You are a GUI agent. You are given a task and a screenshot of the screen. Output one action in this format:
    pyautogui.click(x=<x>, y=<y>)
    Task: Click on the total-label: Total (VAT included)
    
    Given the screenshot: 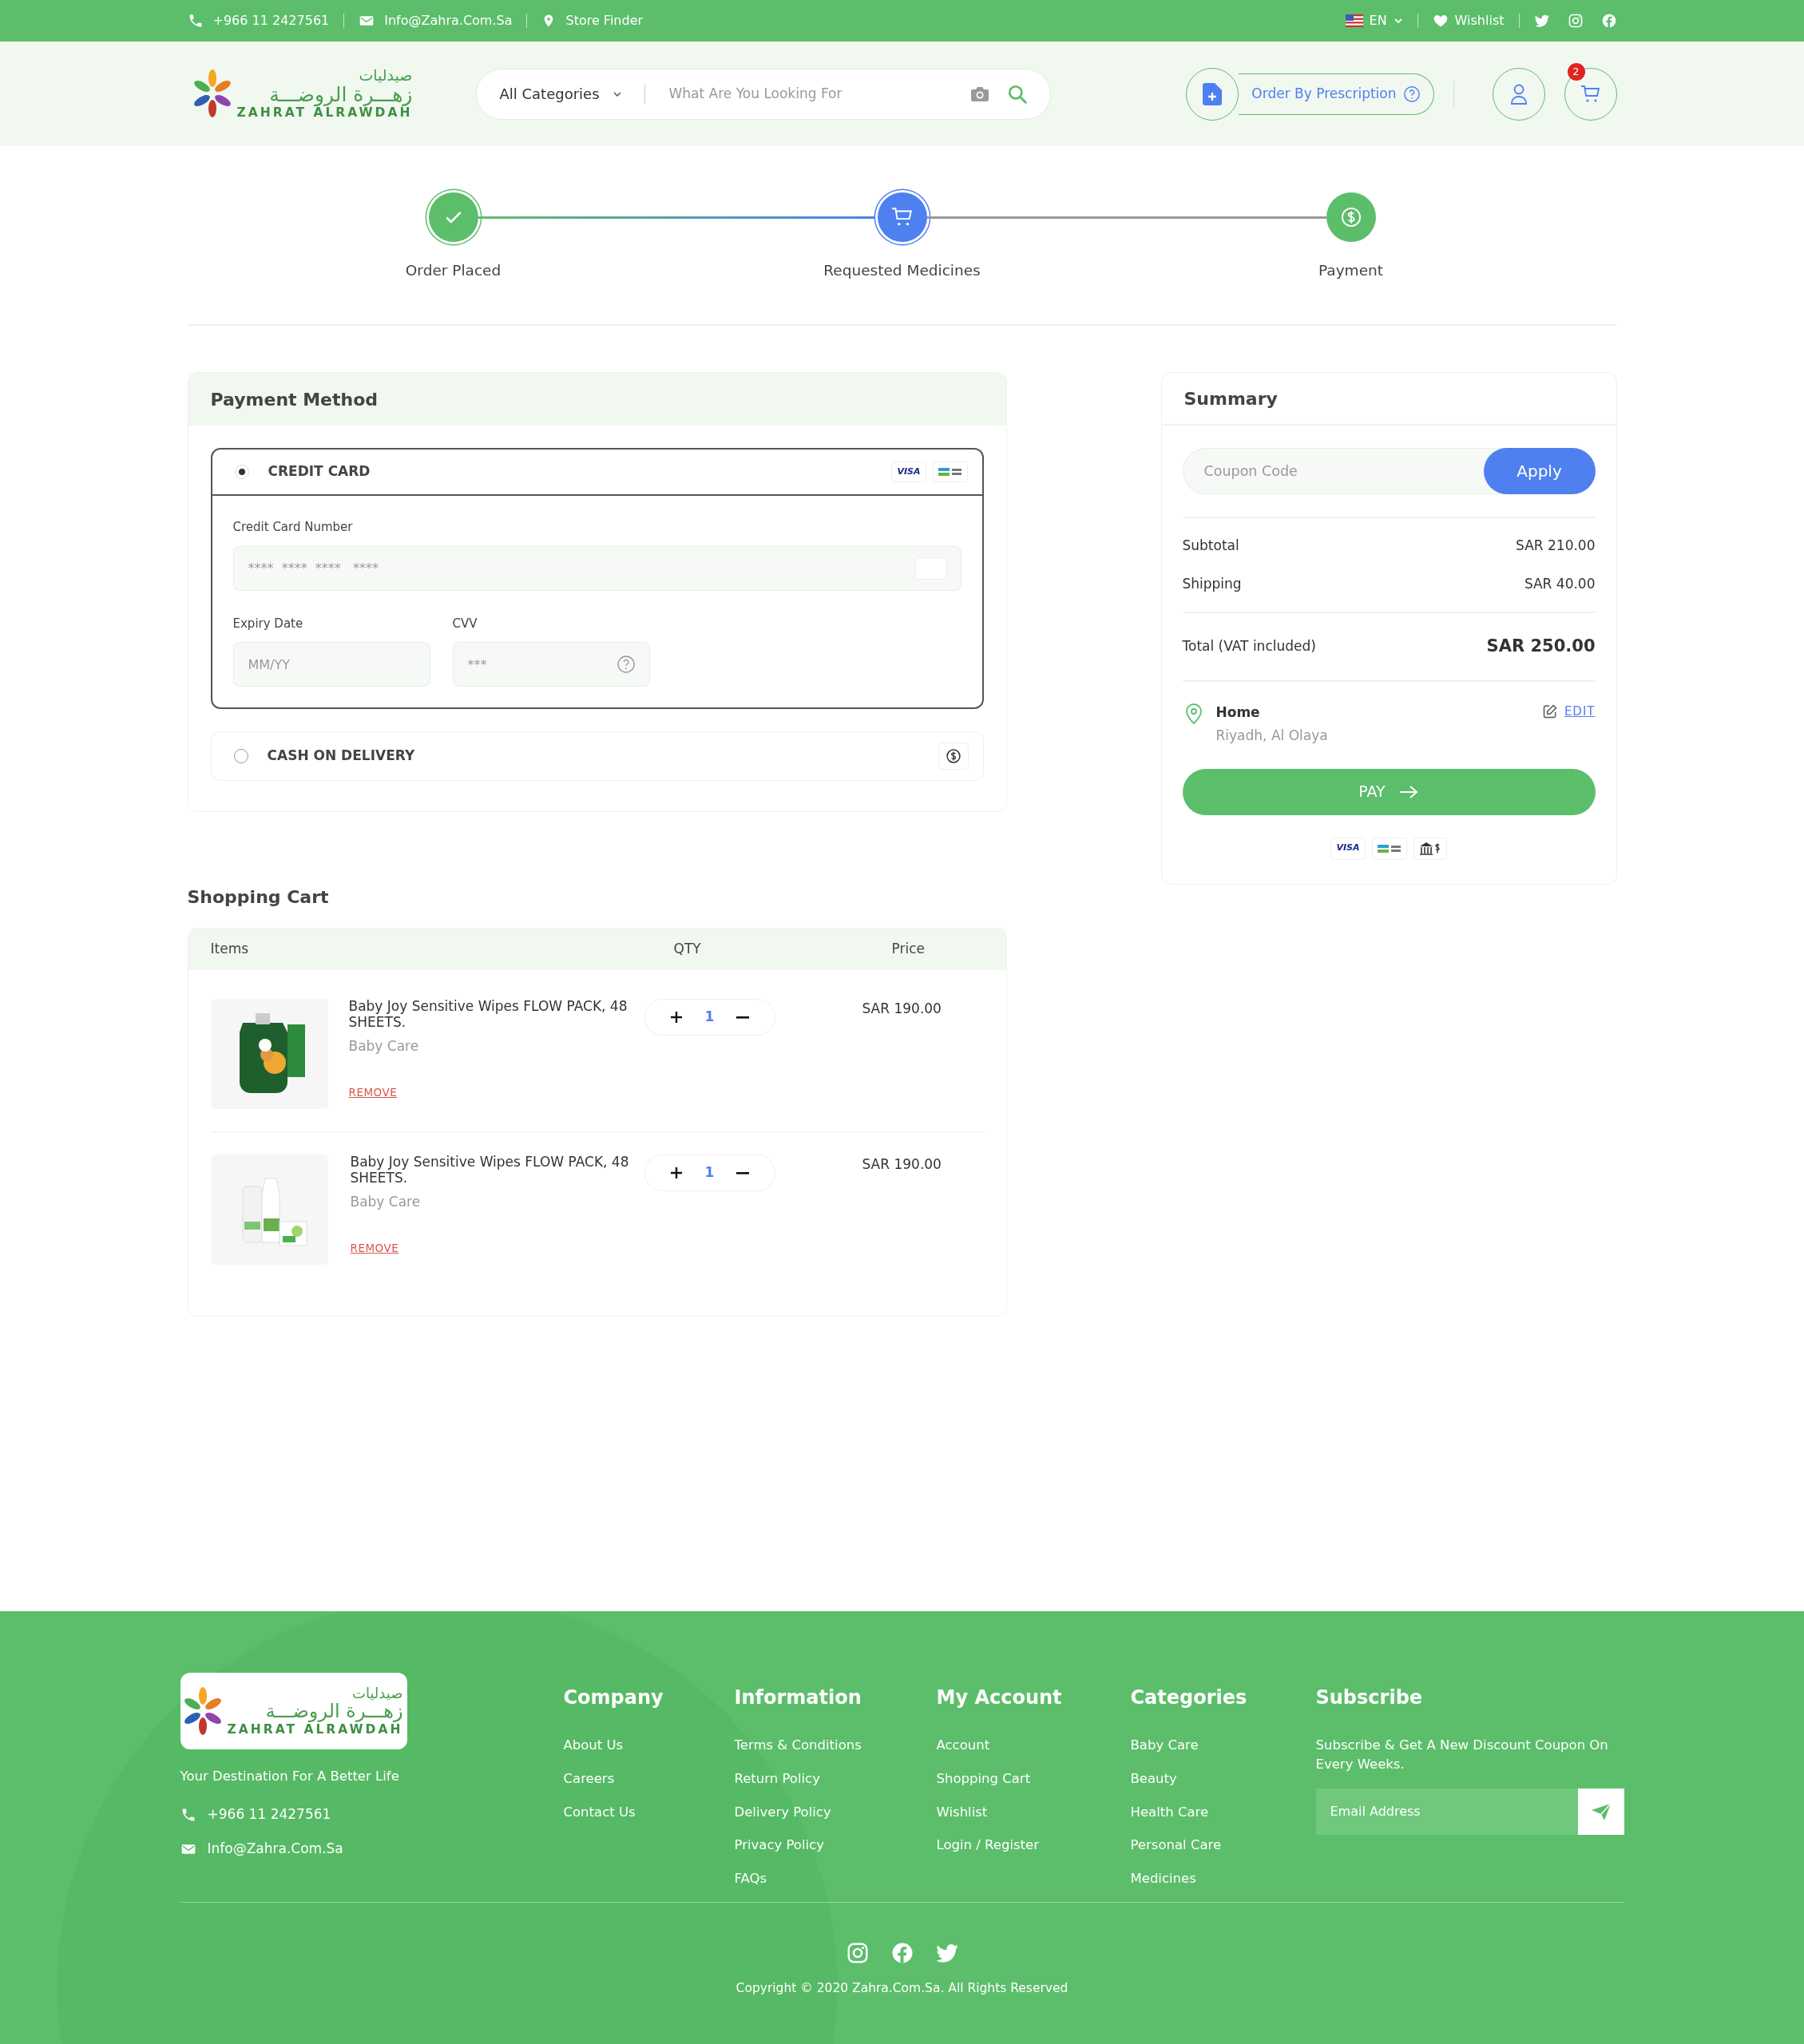 What is the action you would take?
    pyautogui.click(x=1249, y=646)
    